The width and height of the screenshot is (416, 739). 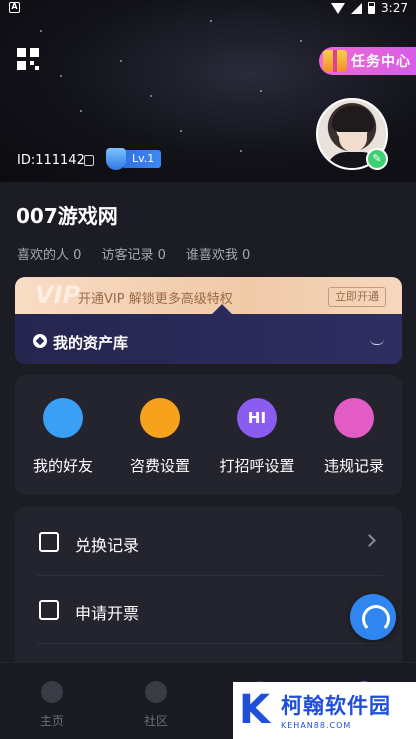 I want to click on tab-label: 主页, so click(x=51, y=721).